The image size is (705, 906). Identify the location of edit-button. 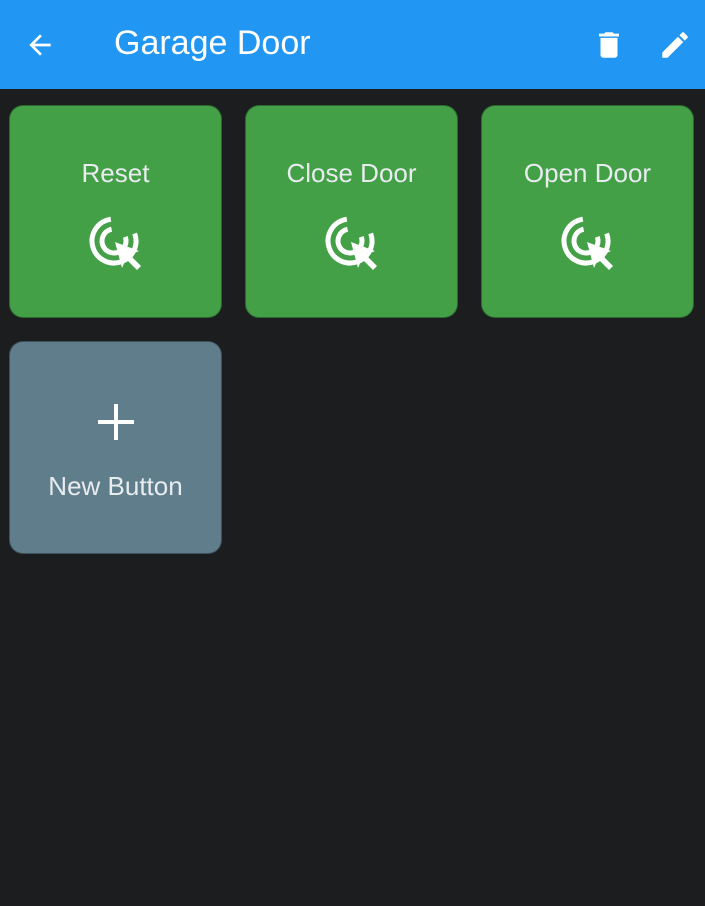
(675, 45).